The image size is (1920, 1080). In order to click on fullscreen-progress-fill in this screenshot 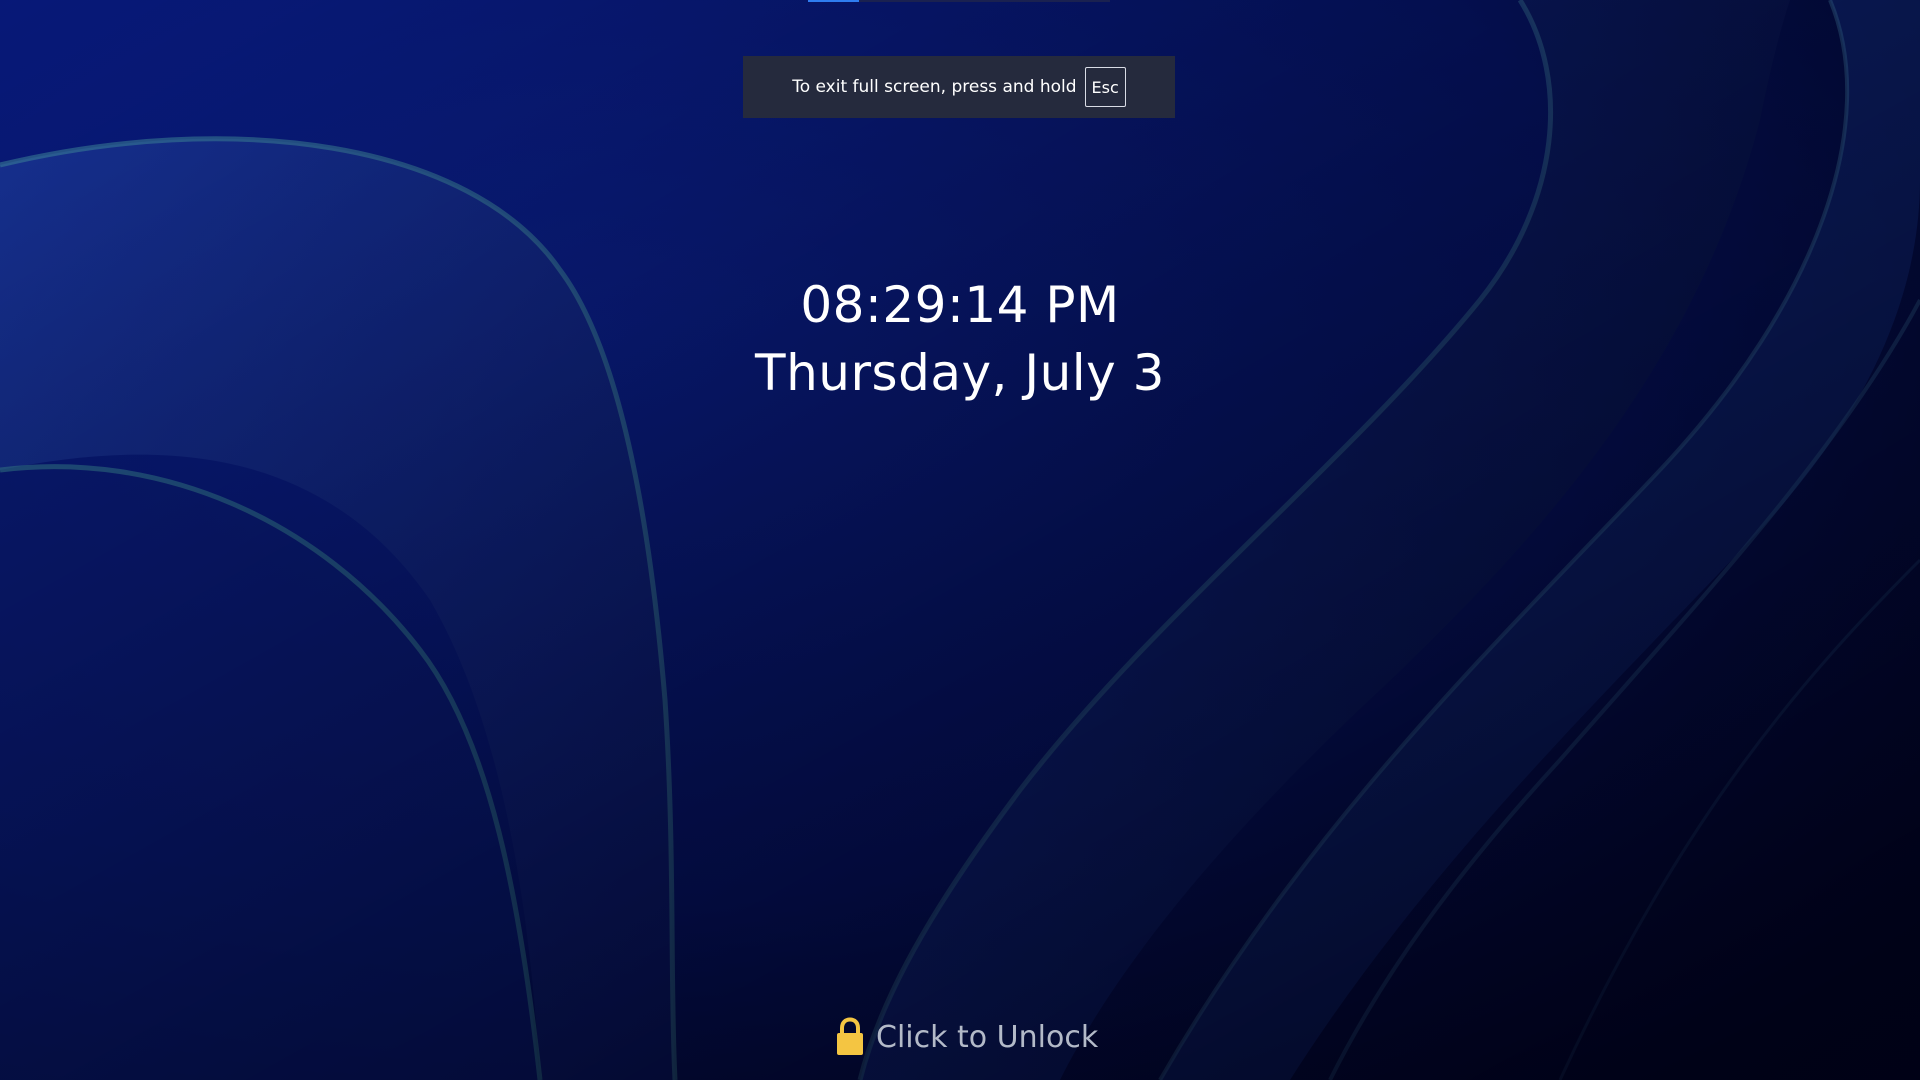, I will do `click(834, 1)`.